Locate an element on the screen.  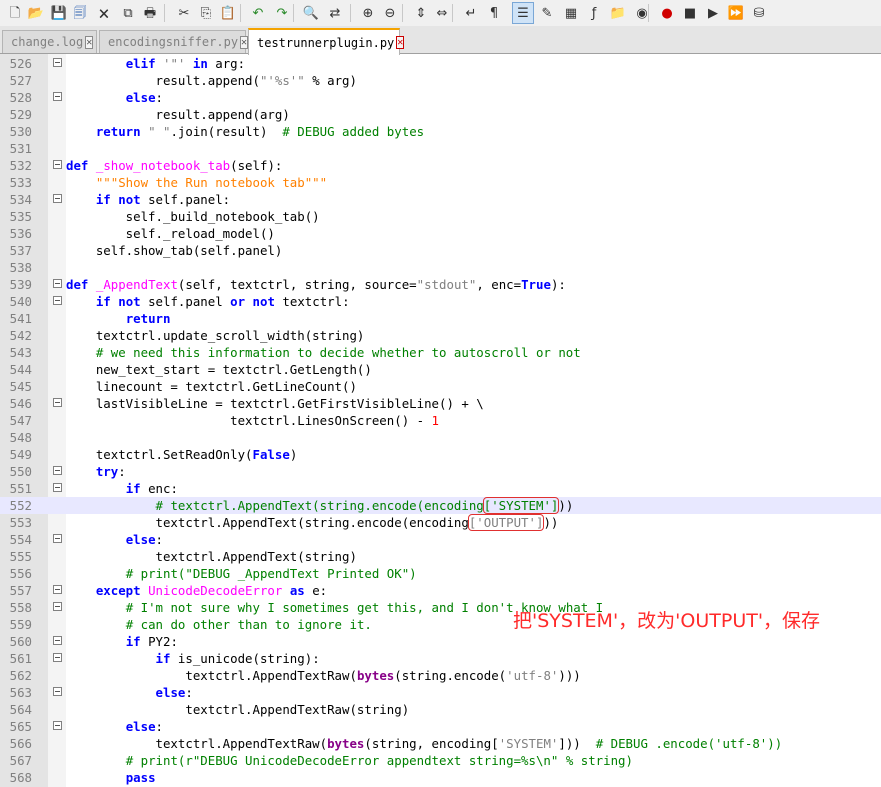
code-token: '"' is located at coordinates (174, 63).